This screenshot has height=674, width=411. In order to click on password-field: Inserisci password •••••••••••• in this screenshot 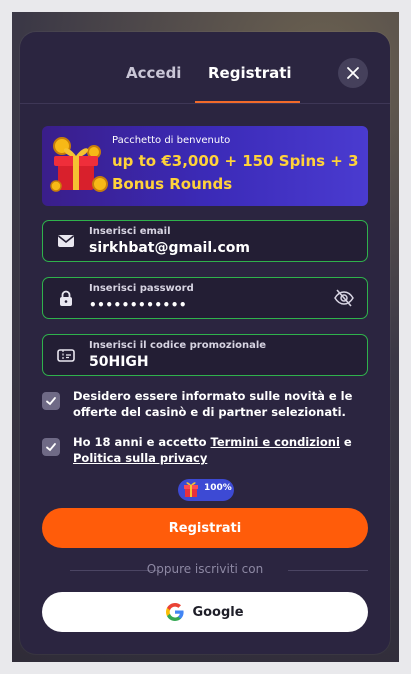, I will do `click(205, 298)`.